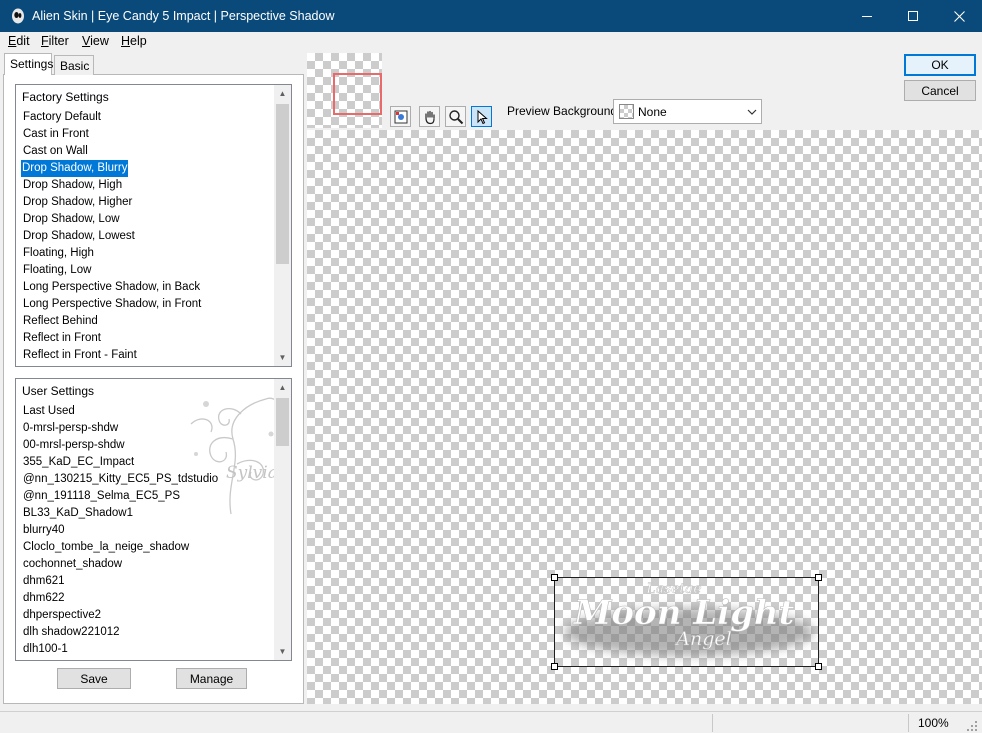 This screenshot has width=982, height=733. What do you see at coordinates (491, 722) in the screenshot?
I see `status-bar: 100%` at bounding box center [491, 722].